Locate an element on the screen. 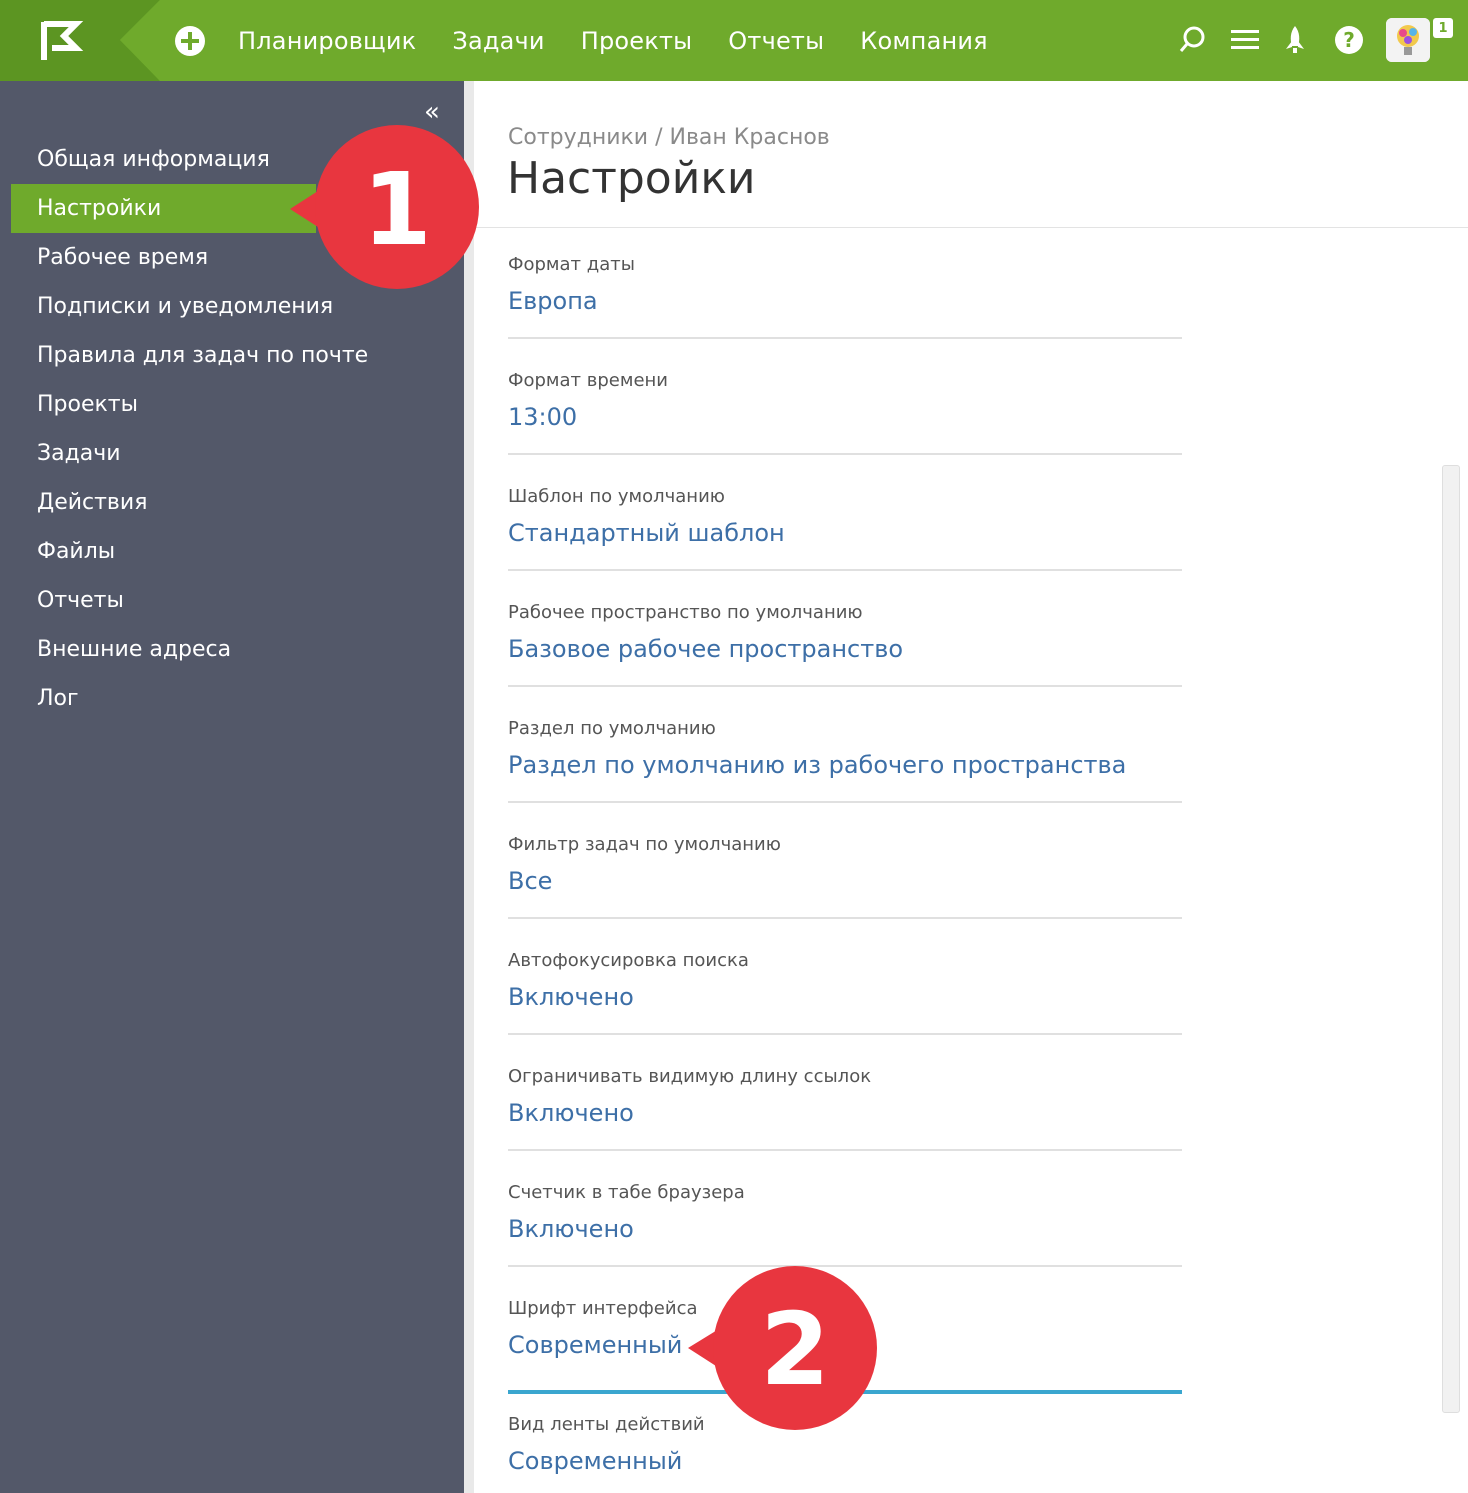 The image size is (1468, 1493). sidebar-item-reports: Отчеты is located at coordinates (237, 600).